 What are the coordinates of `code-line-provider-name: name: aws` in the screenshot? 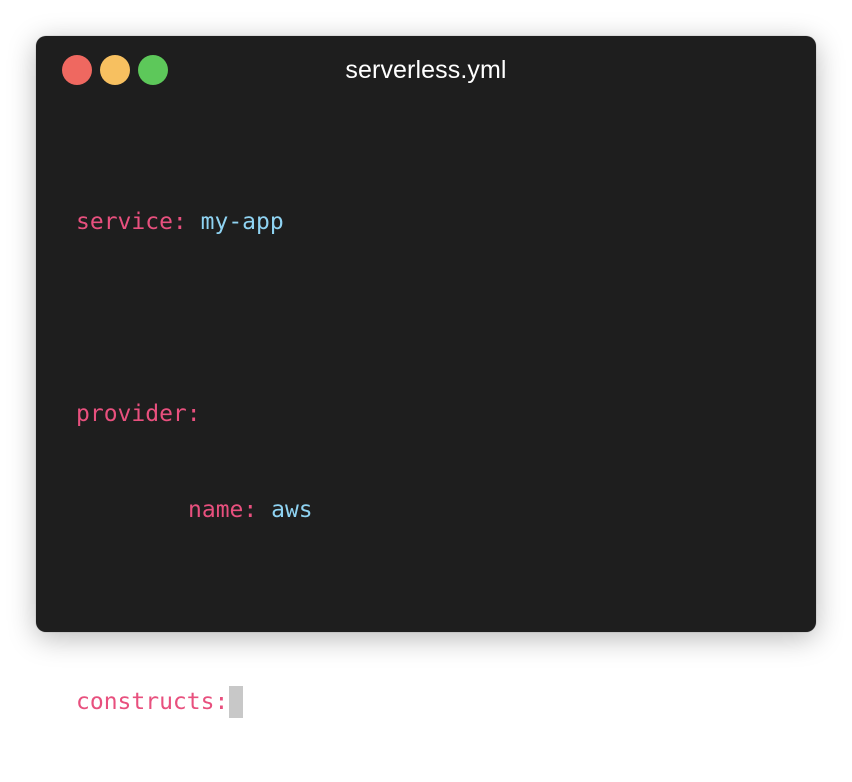 It's located at (194, 510).